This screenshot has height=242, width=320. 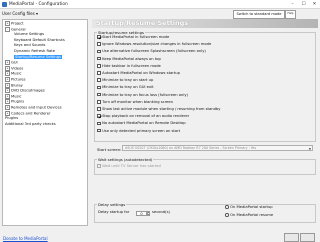 I want to click on minimize-button: –, so click(x=292, y=4).